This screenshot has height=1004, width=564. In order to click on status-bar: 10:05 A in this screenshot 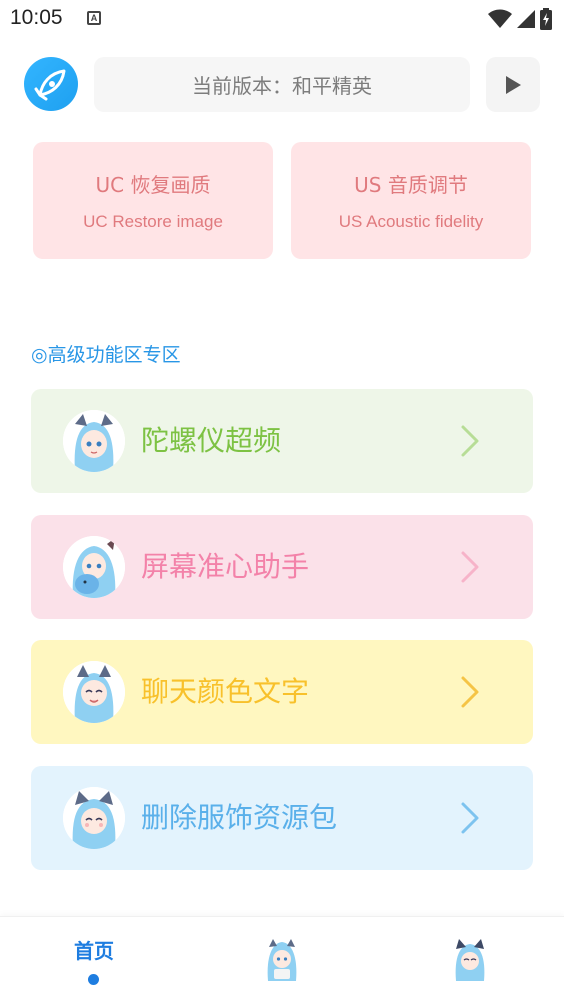, I will do `click(282, 19)`.